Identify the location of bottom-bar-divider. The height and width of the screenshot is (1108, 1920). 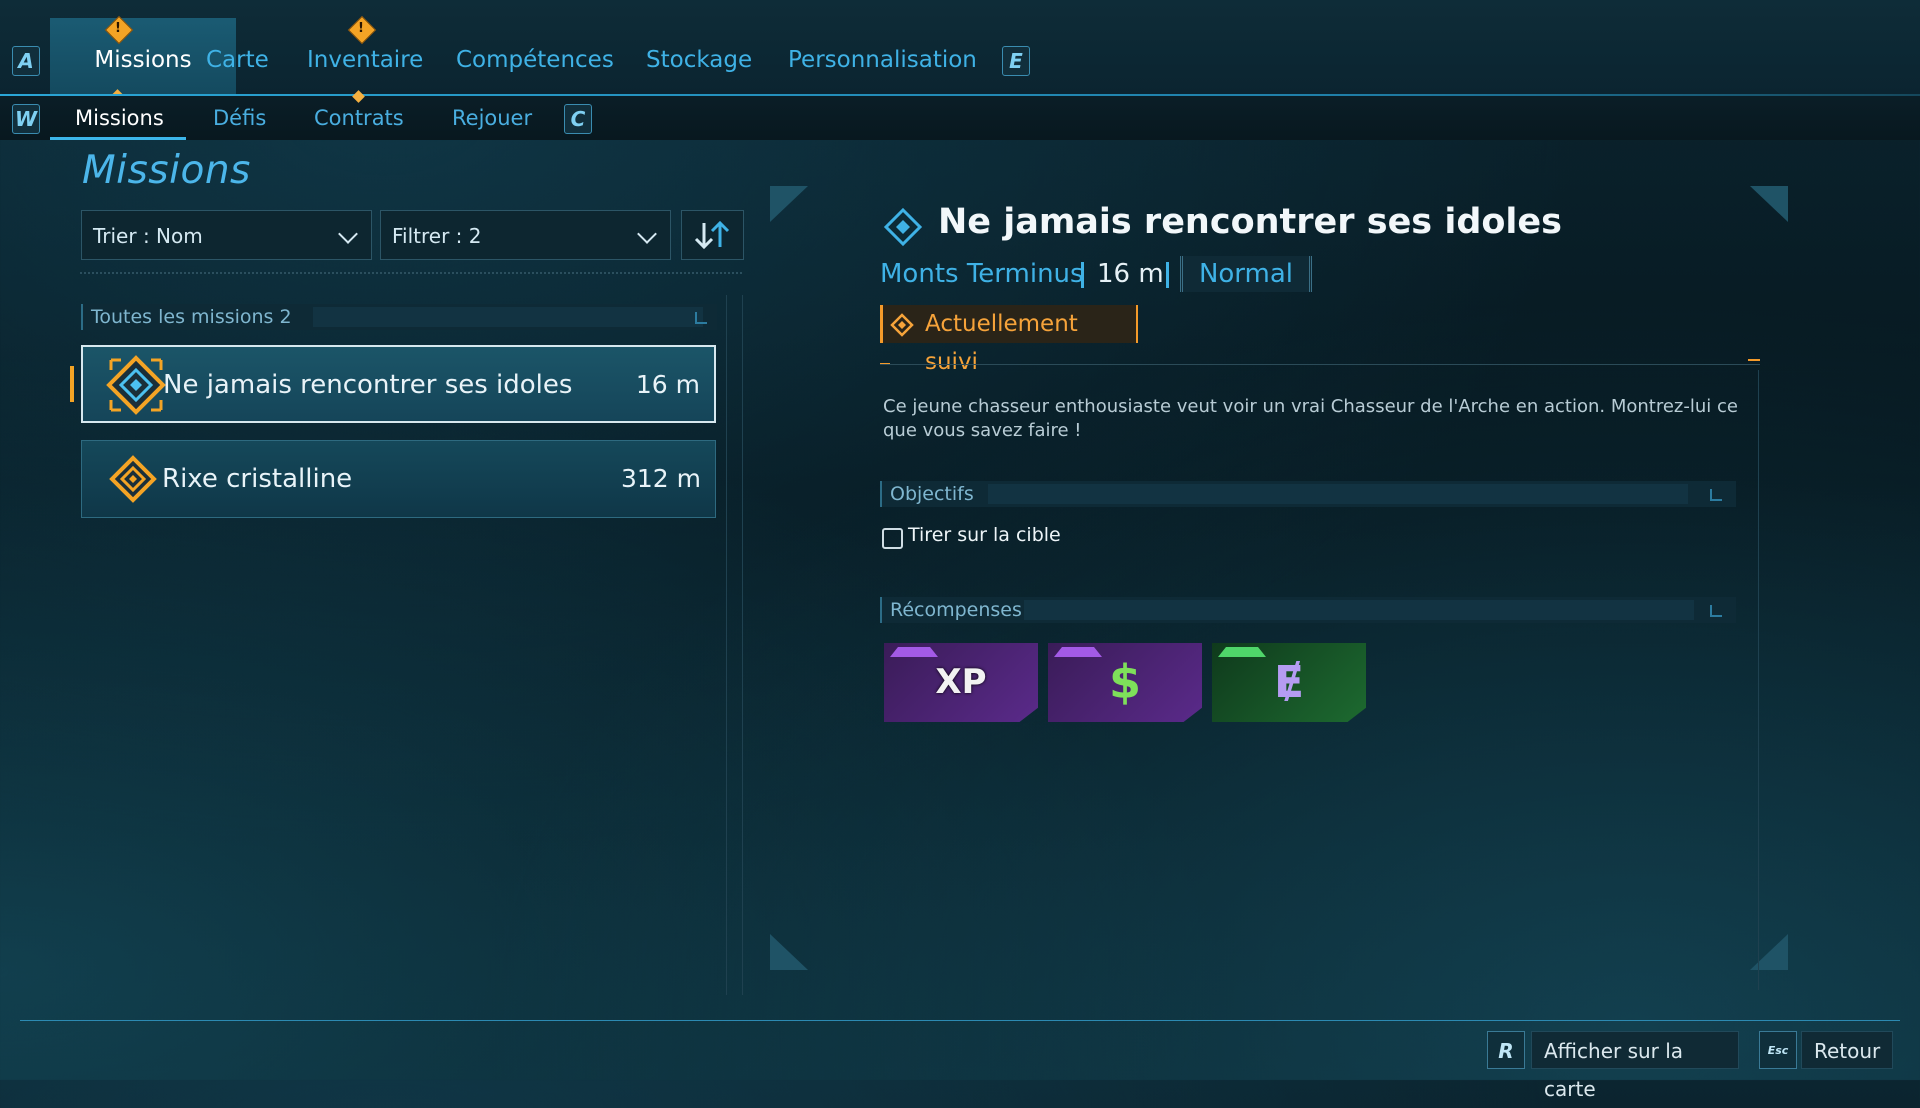
(960, 1020).